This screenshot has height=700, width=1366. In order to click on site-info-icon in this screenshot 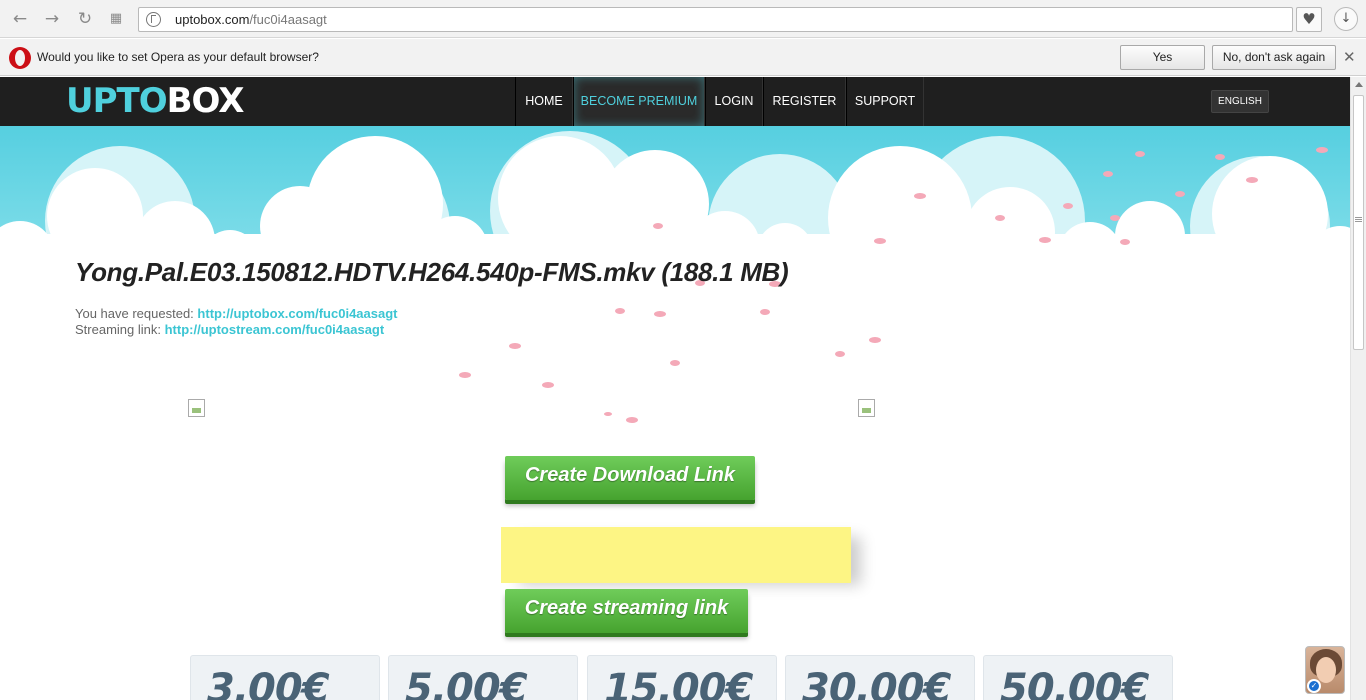, I will do `click(153, 19)`.